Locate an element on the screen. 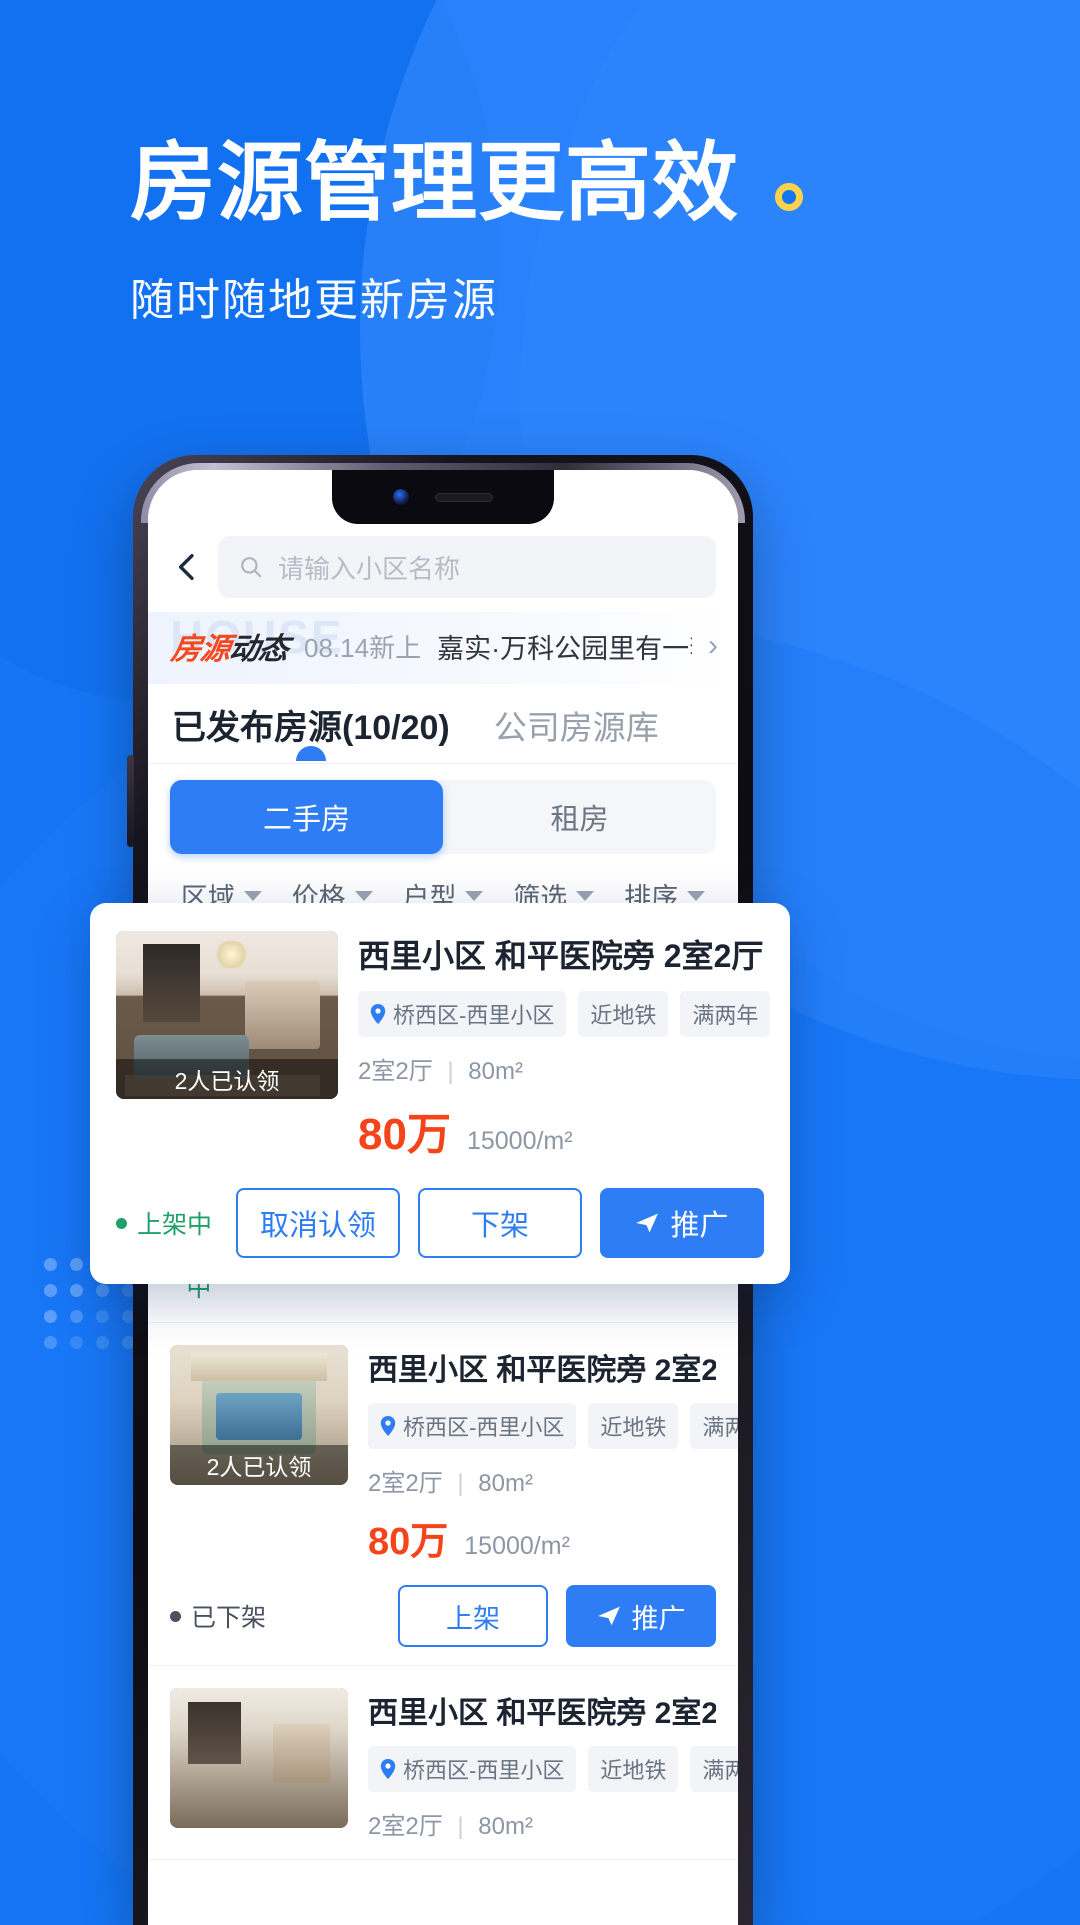 This screenshot has height=1925, width=1080. promo-title-row: 房源管理更高效 is located at coordinates (540, 183).